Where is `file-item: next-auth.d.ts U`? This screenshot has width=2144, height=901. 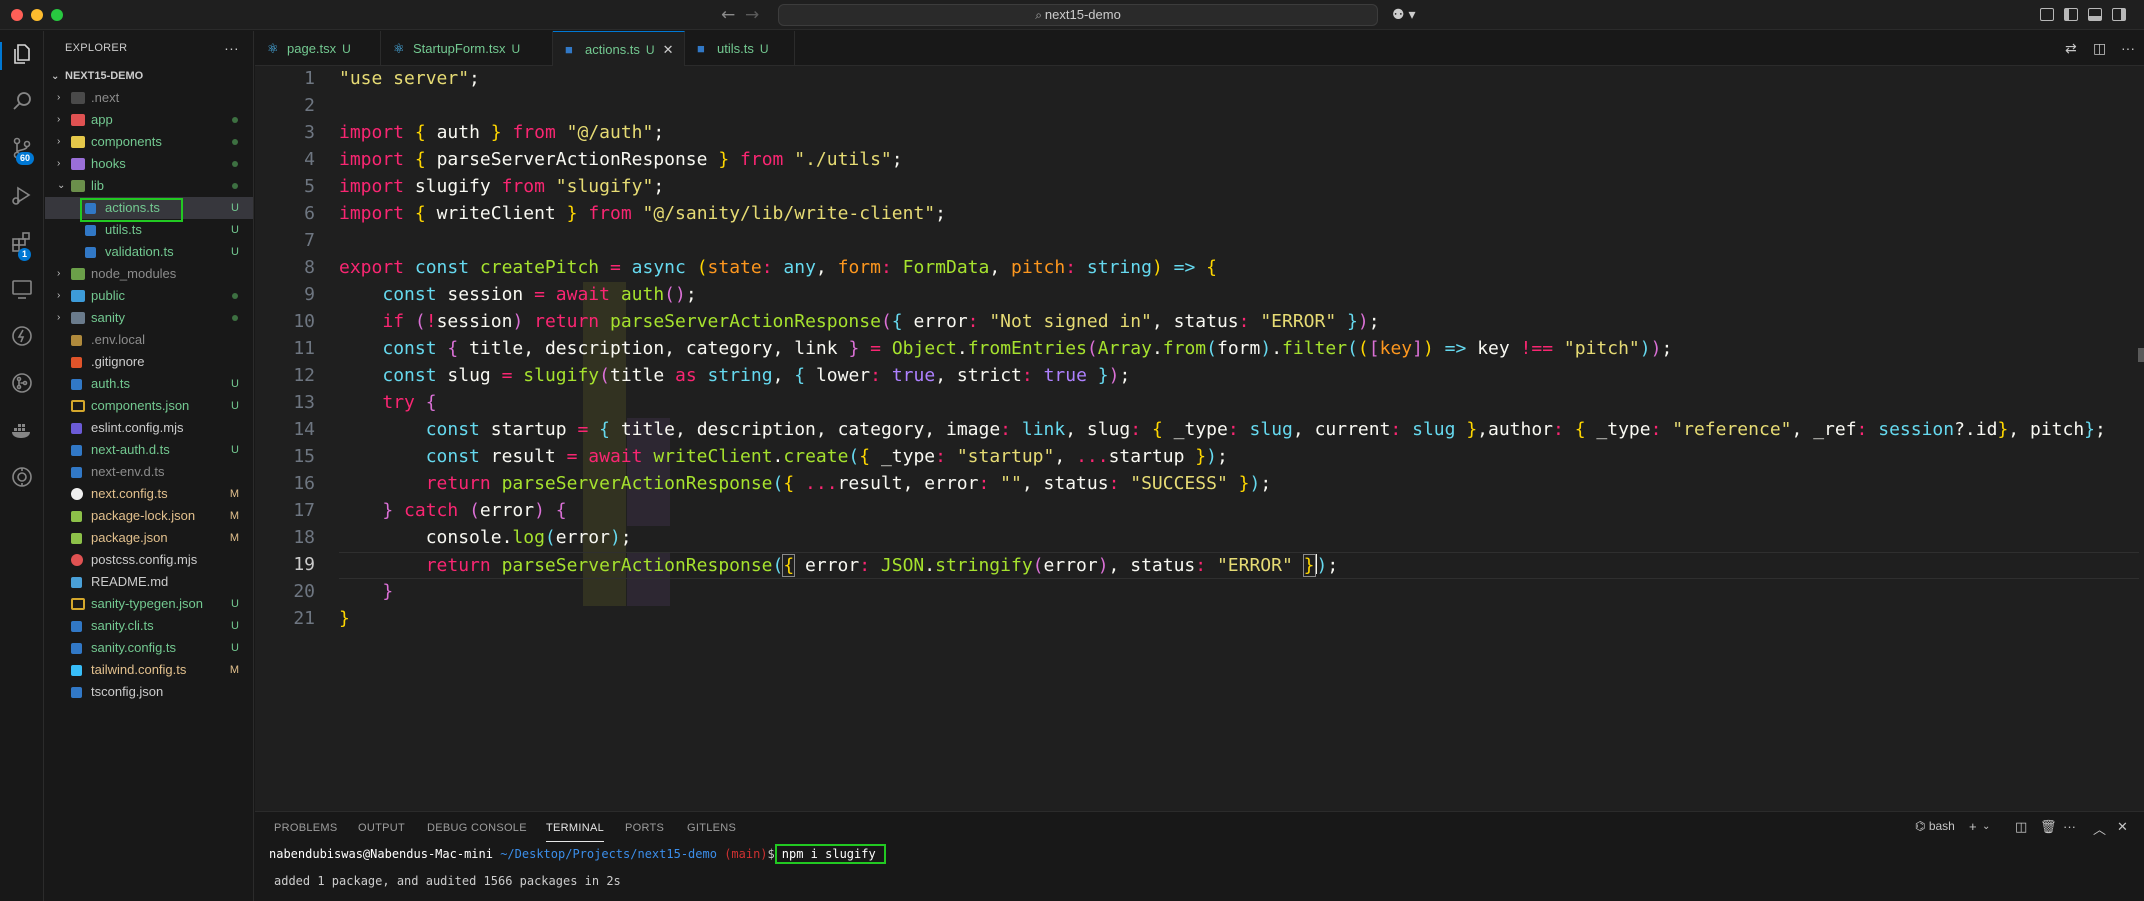 file-item: next-auth.d.ts U is located at coordinates (149, 450).